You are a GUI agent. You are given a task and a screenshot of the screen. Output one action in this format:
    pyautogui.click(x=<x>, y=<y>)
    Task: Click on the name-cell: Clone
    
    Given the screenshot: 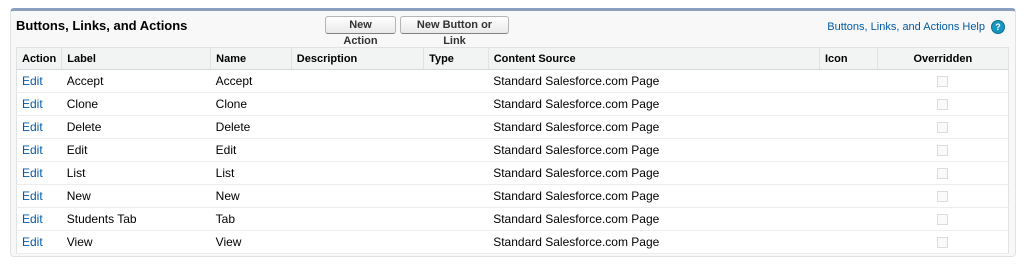 What is the action you would take?
    pyautogui.click(x=251, y=104)
    